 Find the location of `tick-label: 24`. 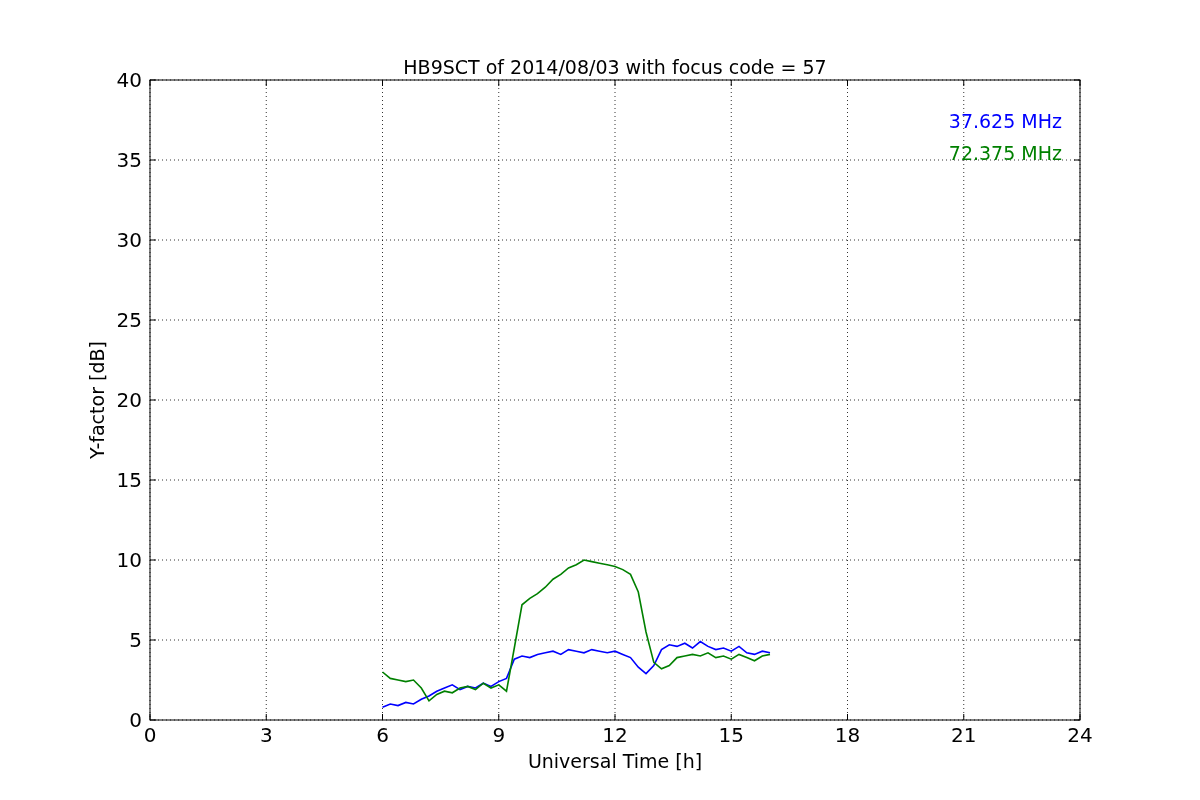

tick-label: 24 is located at coordinates (1080, 735).